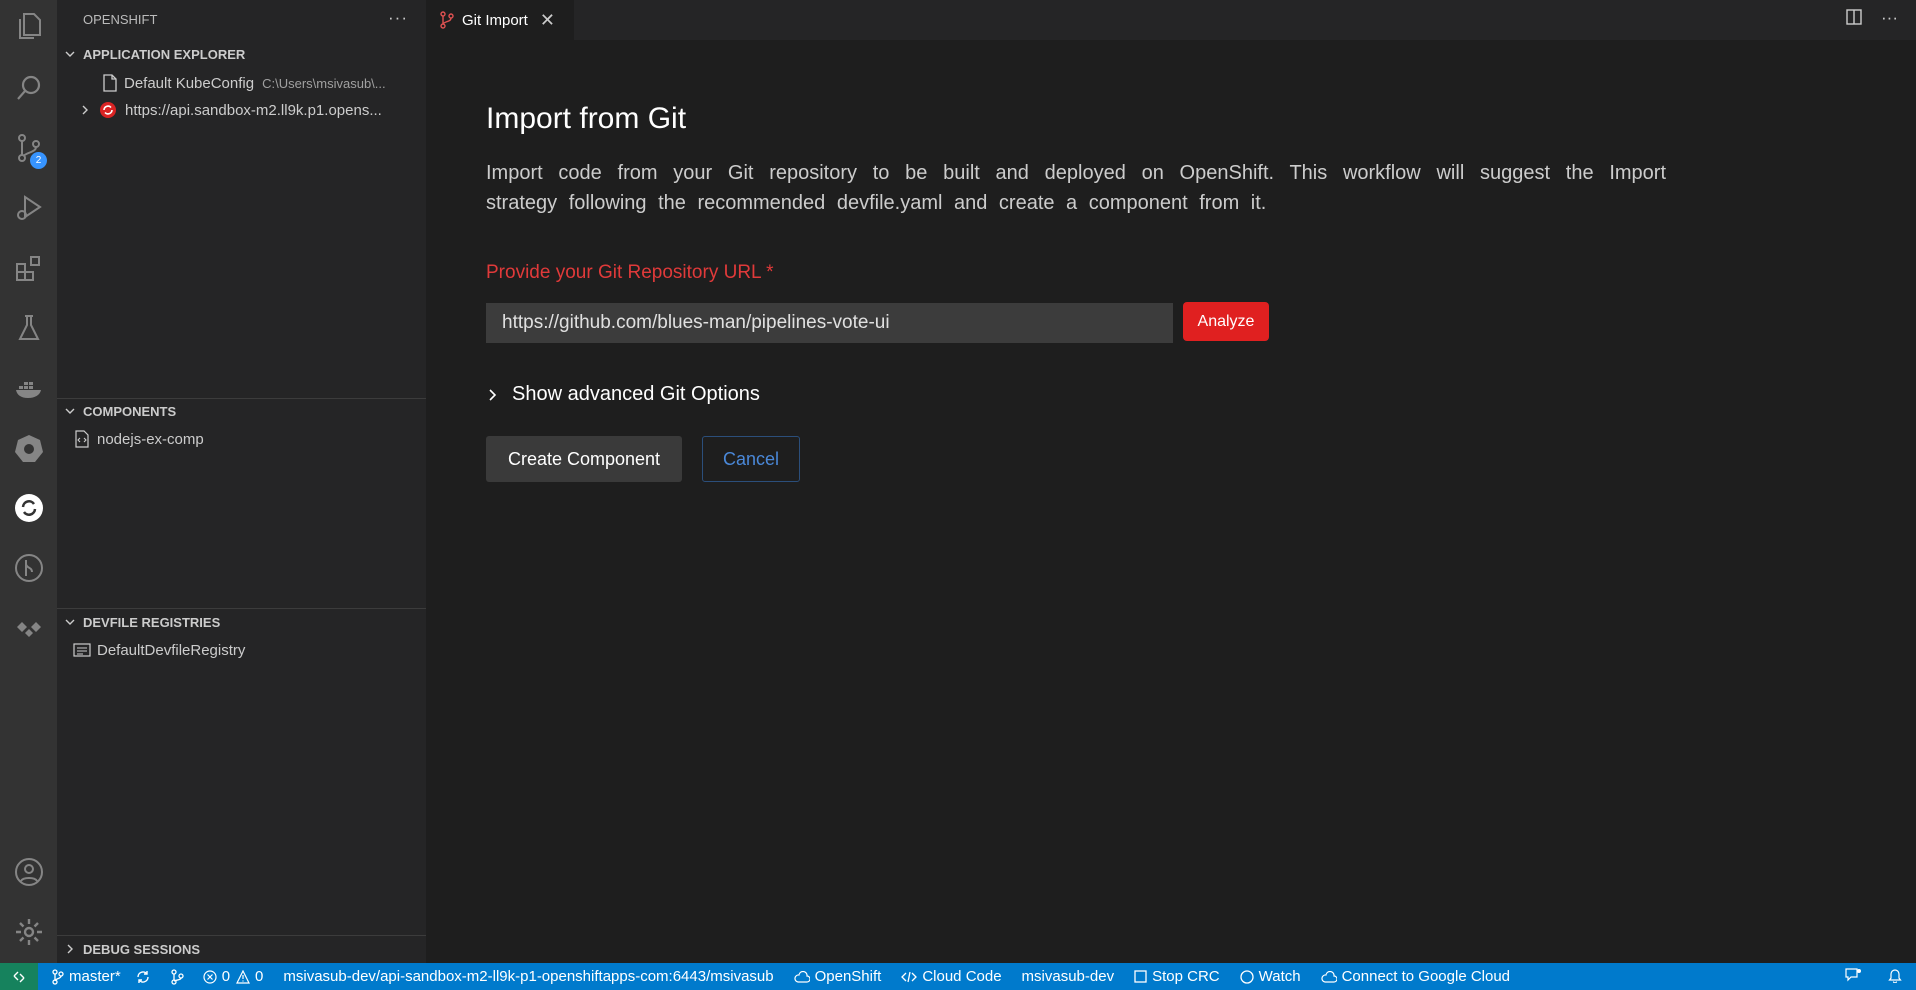 Image resolution: width=1916 pixels, height=990 pixels. Describe the element at coordinates (848, 976) in the screenshot. I see `openshift-label: OpenShift` at that location.